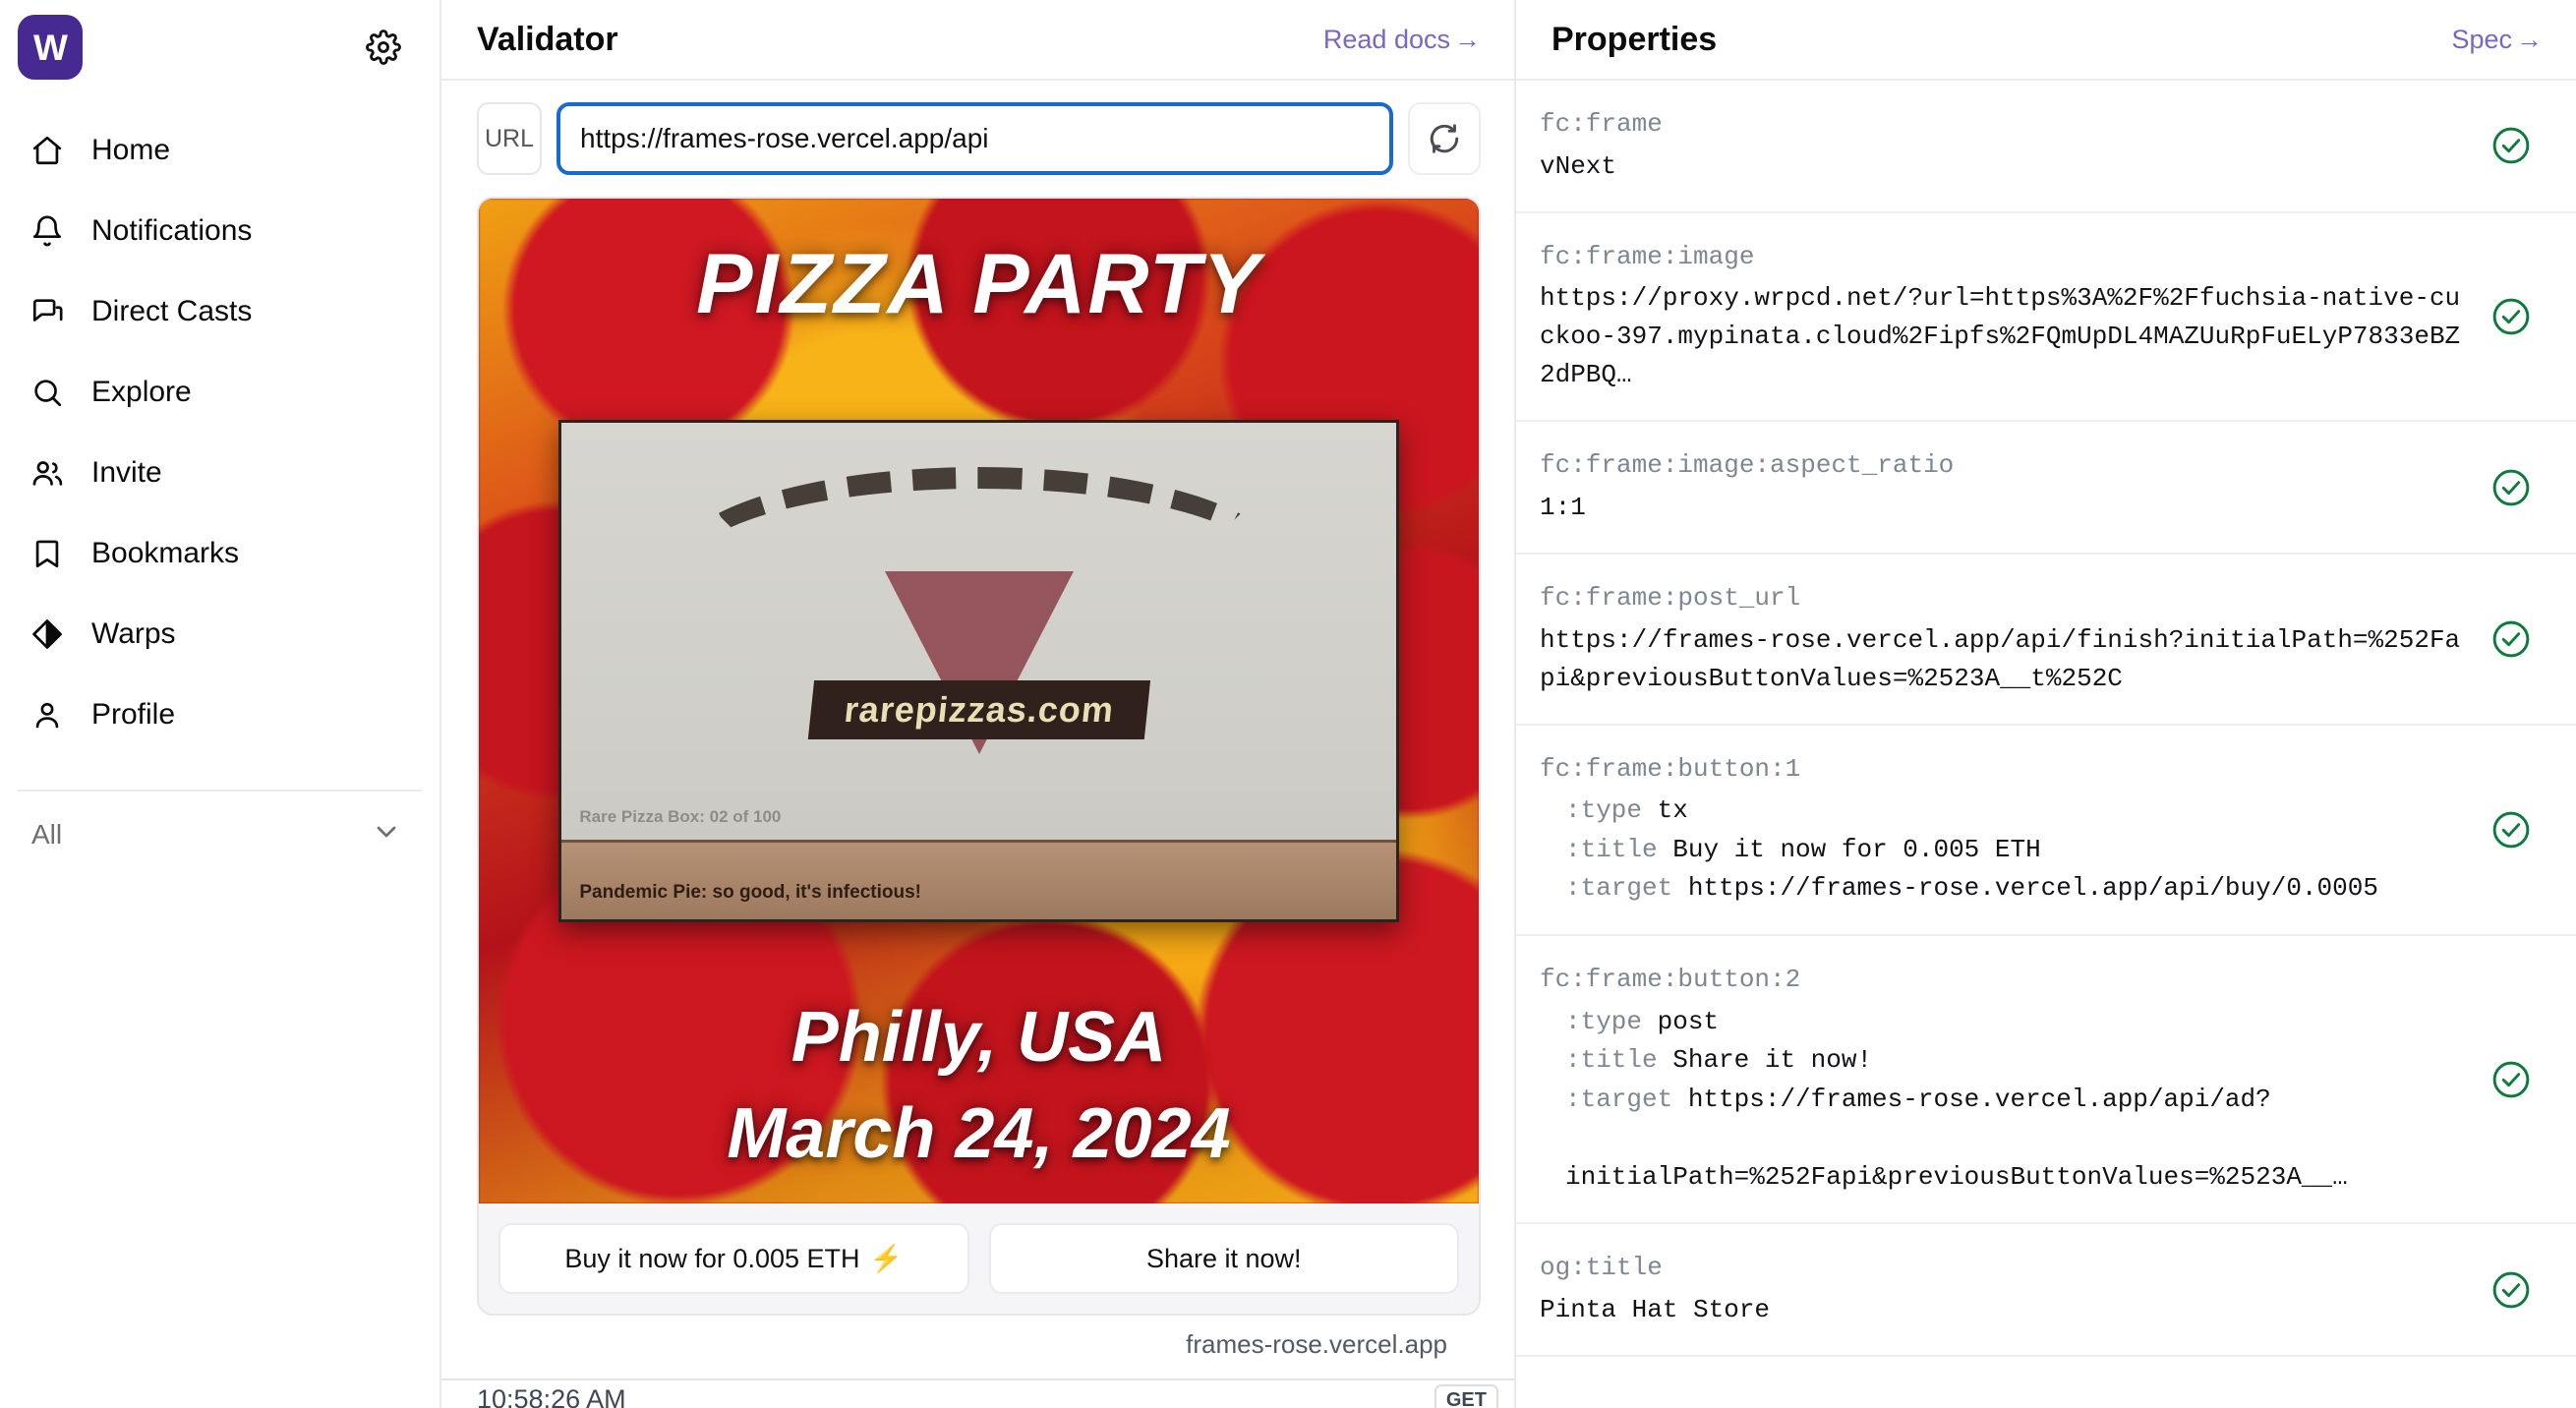  I want to click on property-content: fc:frame:image:aspect_ratio 1:1, so click(2002, 487).